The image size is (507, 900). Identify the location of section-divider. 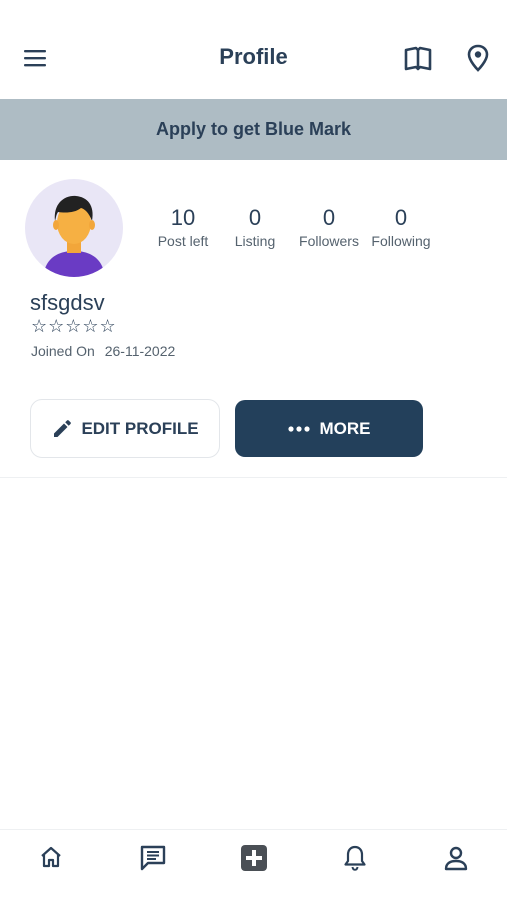
(253, 477).